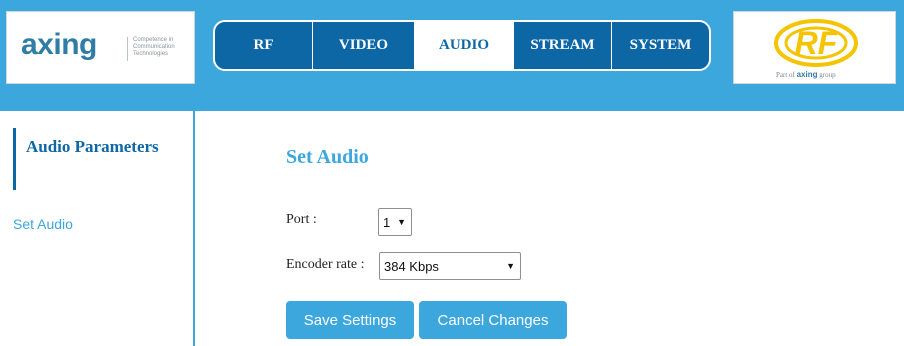 The image size is (904, 346). I want to click on main-nav: RF VIDEO AUDIO STREAM SYSTEM, so click(462, 45).